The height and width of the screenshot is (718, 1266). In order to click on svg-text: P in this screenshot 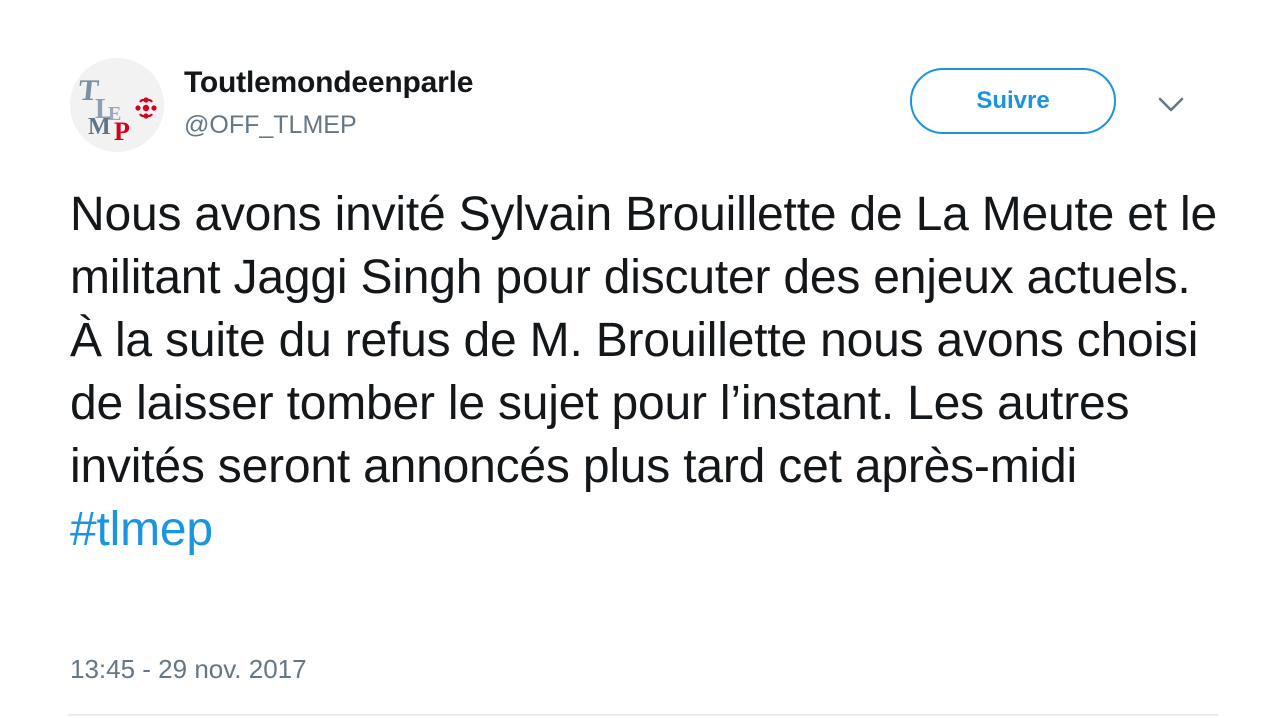, I will do `click(122, 131)`.